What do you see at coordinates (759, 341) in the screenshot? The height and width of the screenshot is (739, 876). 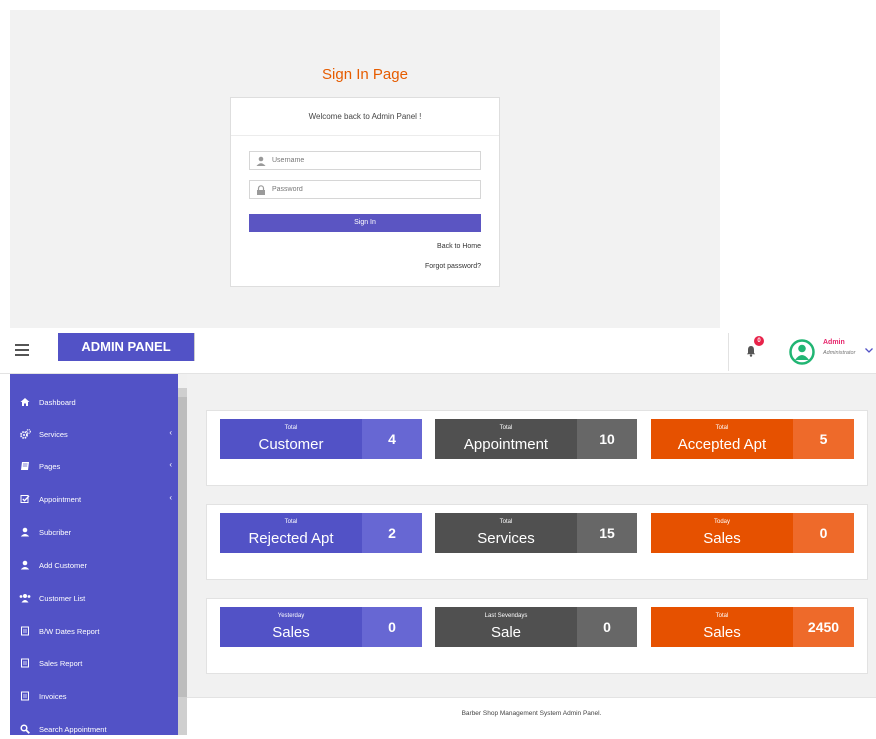 I see `notification-badge: 0` at bounding box center [759, 341].